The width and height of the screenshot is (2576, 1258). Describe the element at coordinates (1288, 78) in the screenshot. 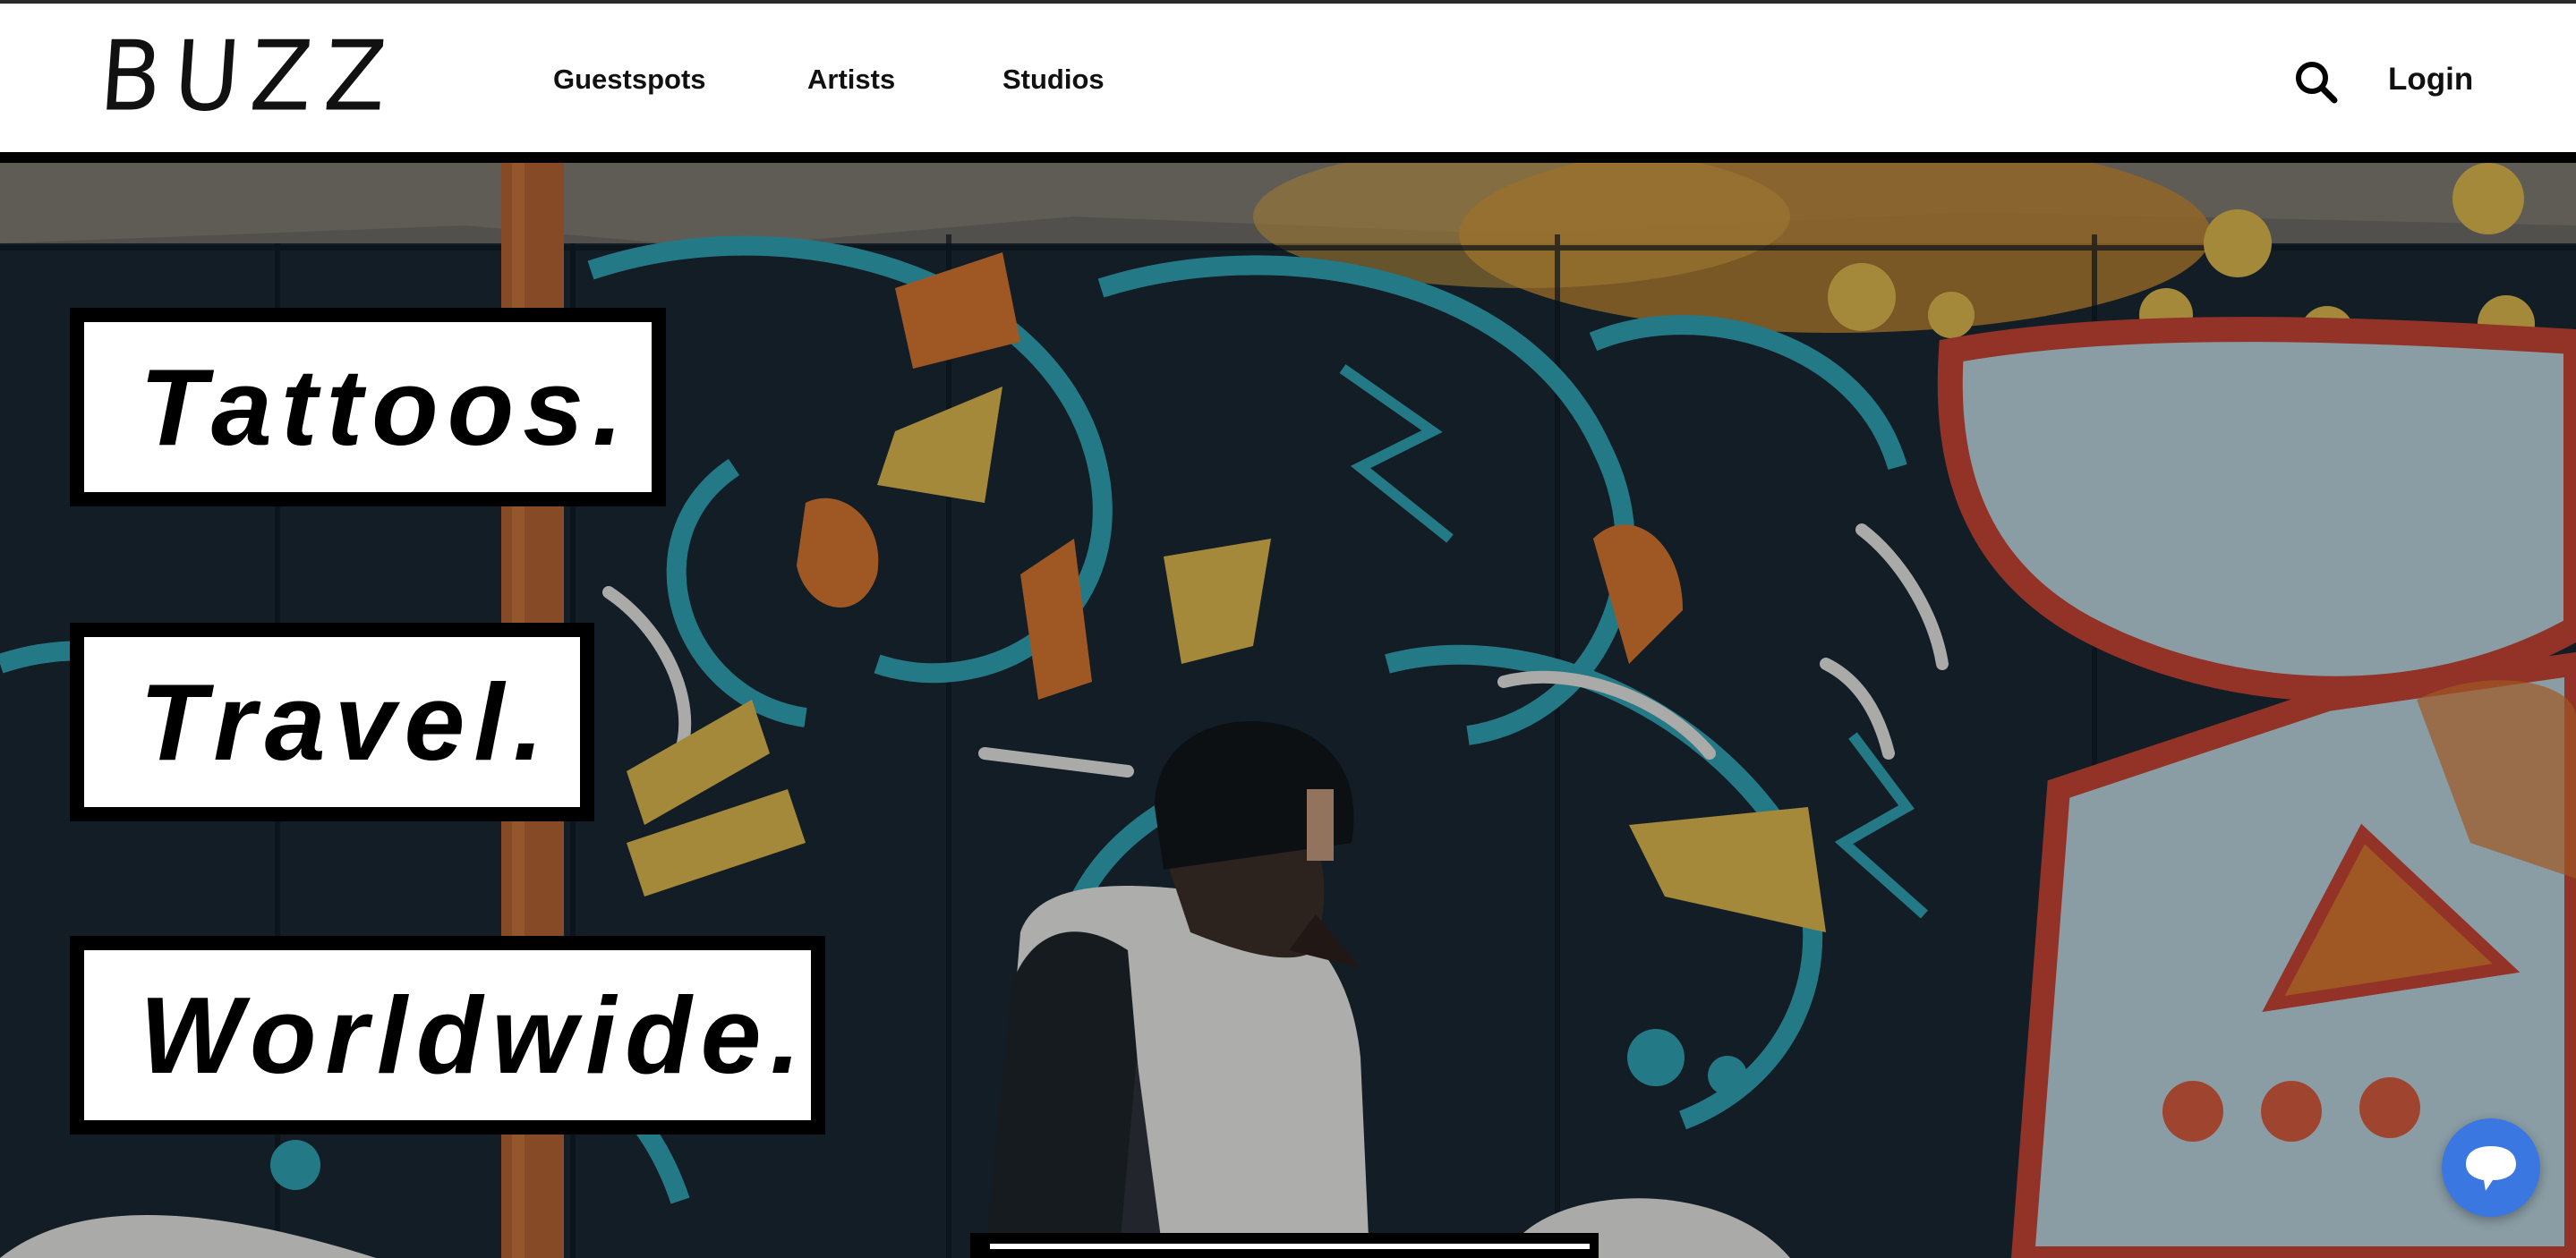

I see `site-header: BUZZ Guestspots Artists Studios Login` at that location.